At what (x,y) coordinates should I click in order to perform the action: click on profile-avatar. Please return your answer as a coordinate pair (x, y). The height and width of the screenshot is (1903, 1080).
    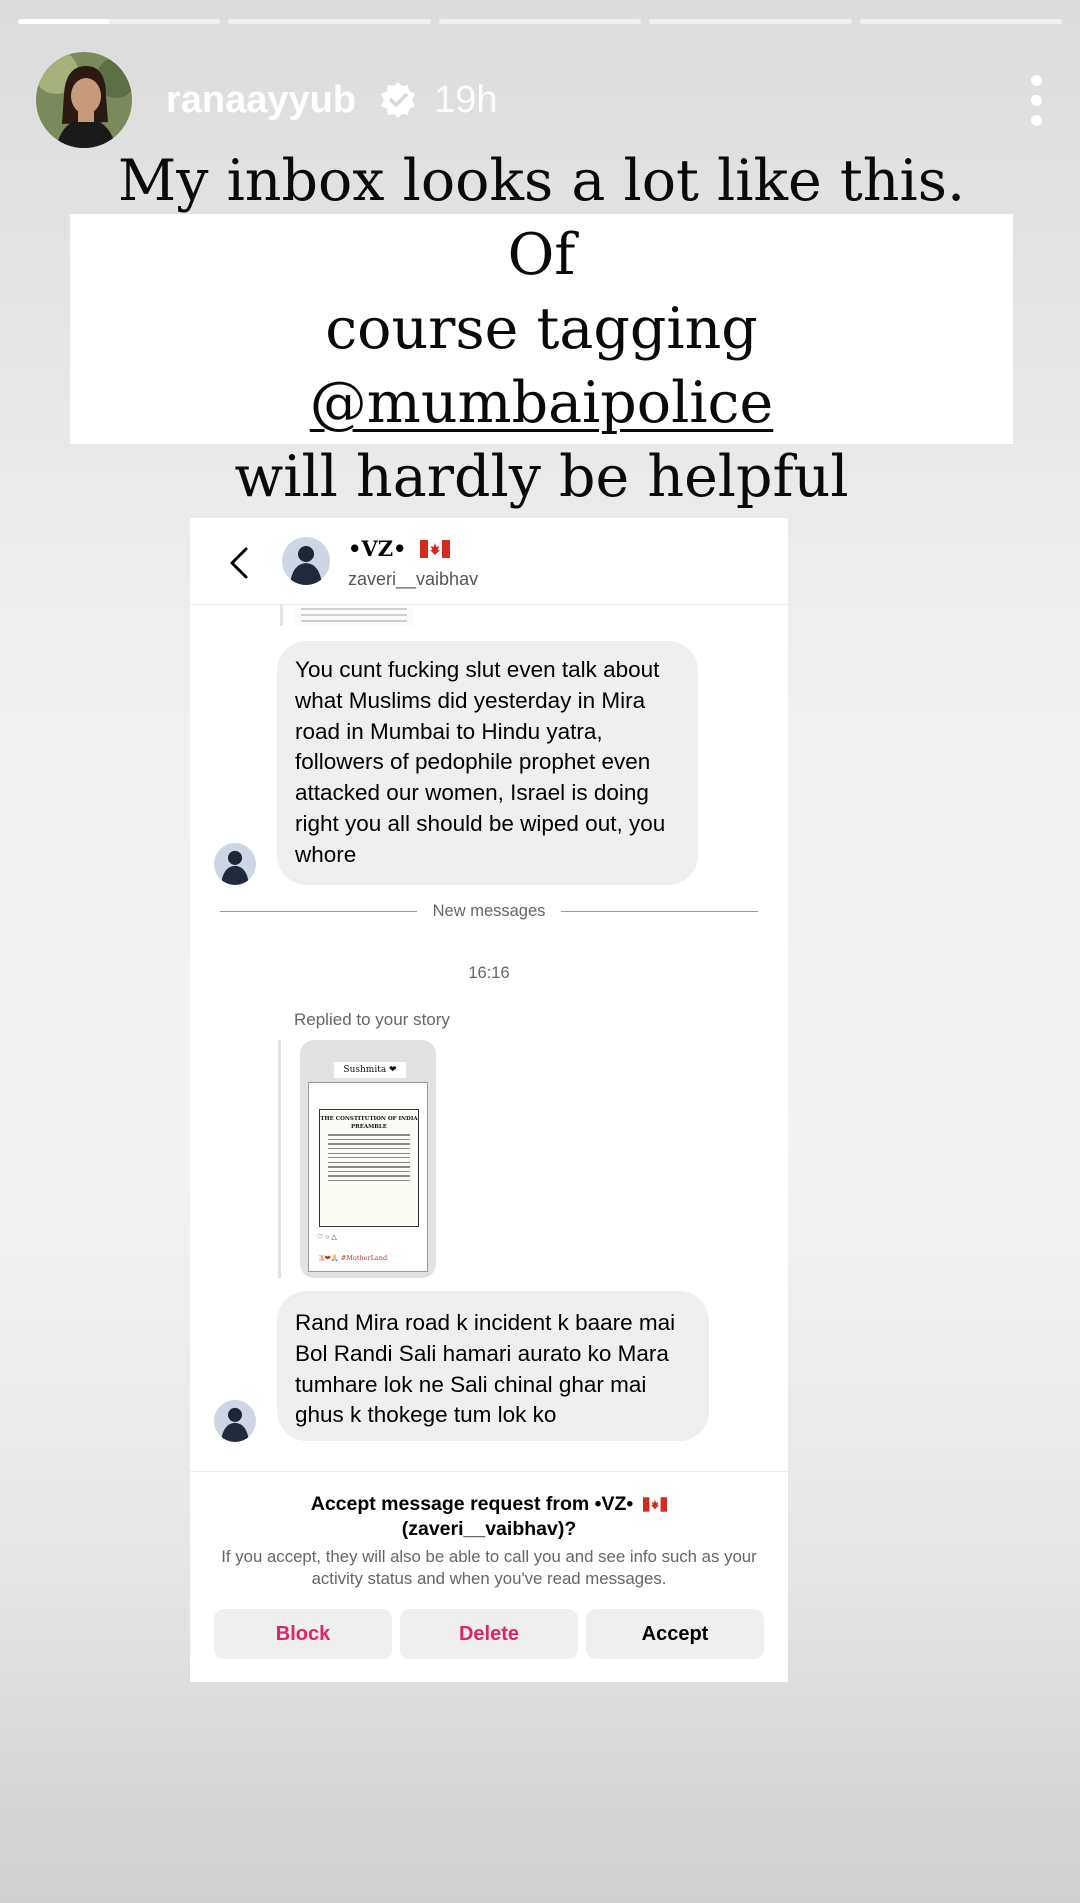
    Looking at the image, I should click on (84, 100).